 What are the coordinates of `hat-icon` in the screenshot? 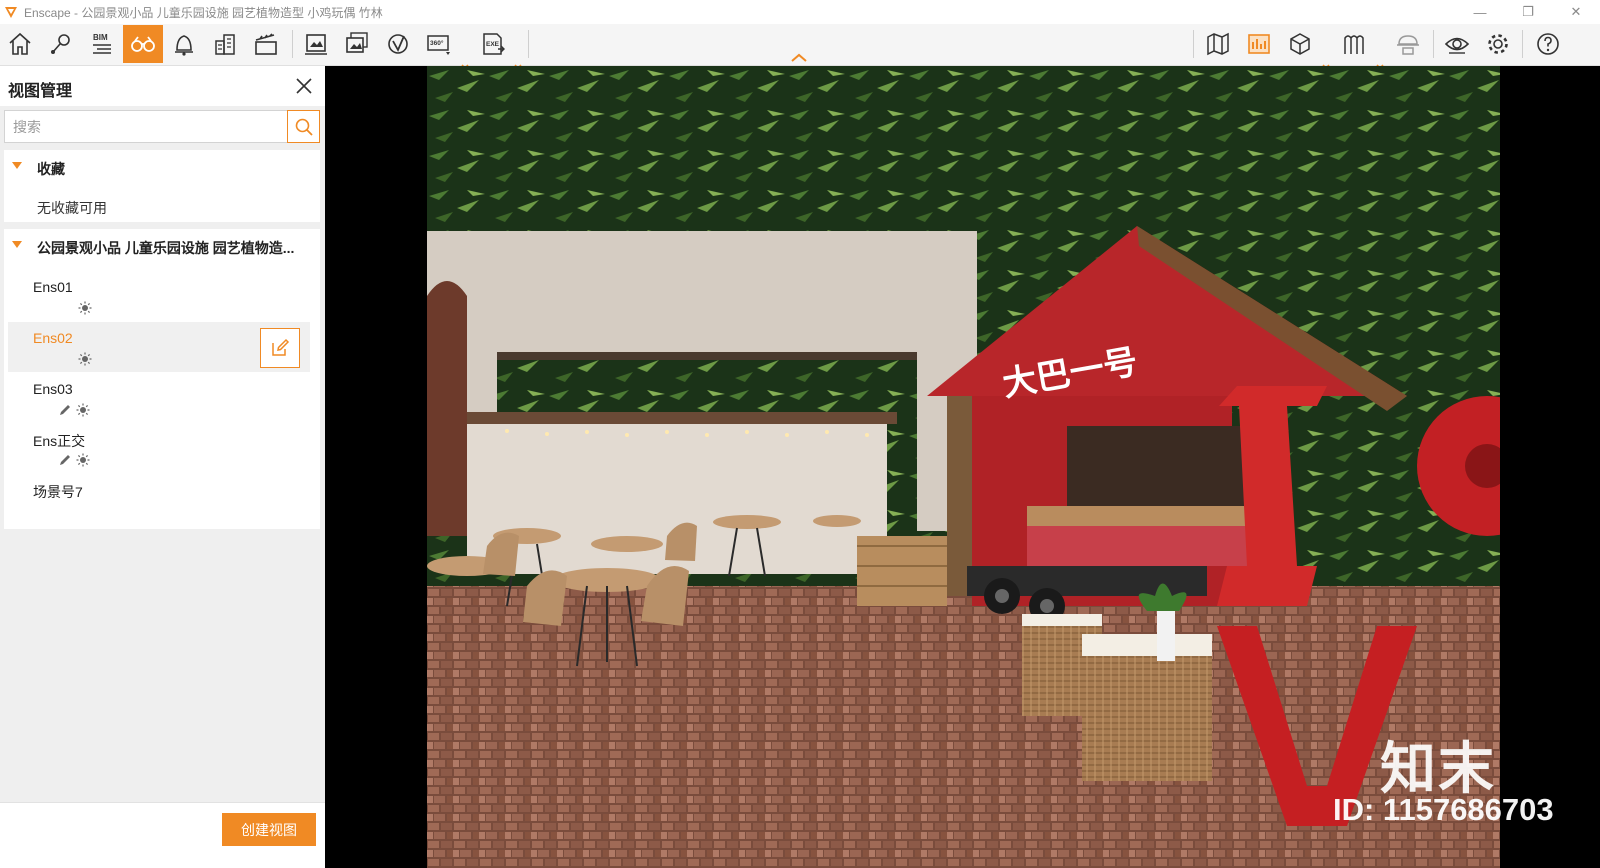 It's located at (1408, 45).